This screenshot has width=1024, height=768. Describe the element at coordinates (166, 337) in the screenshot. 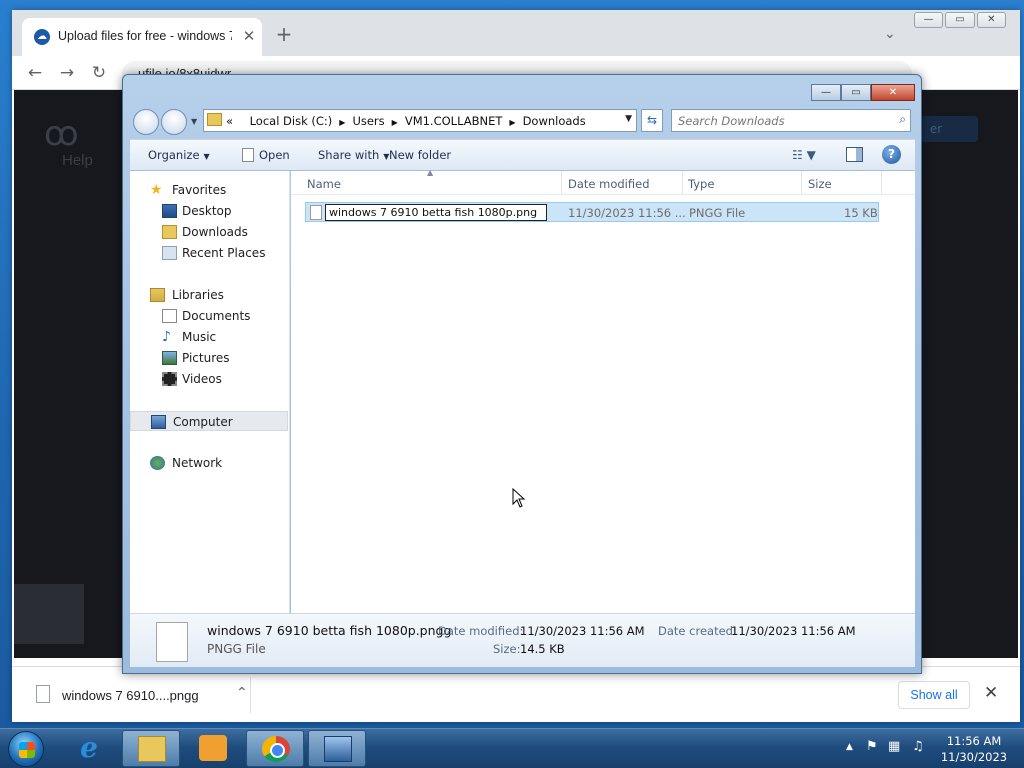

I see `music-note-icon: ♪` at that location.